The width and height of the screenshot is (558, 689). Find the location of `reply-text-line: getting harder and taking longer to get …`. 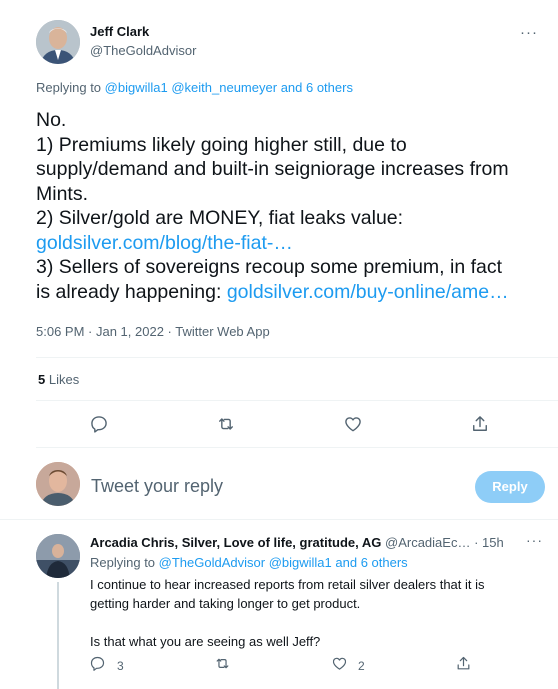

reply-text-line: getting harder and taking longer to get … is located at coordinates (225, 603).